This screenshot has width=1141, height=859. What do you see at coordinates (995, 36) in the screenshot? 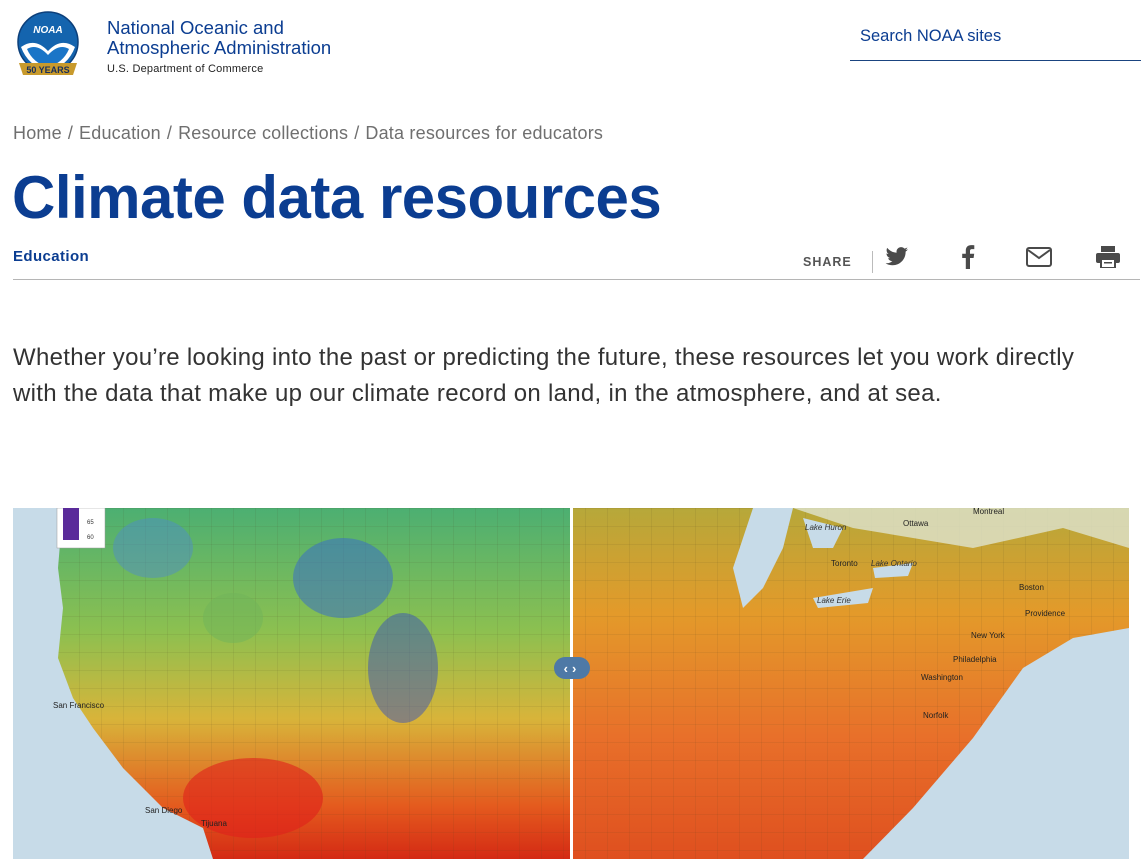
I see `search-input` at bounding box center [995, 36].